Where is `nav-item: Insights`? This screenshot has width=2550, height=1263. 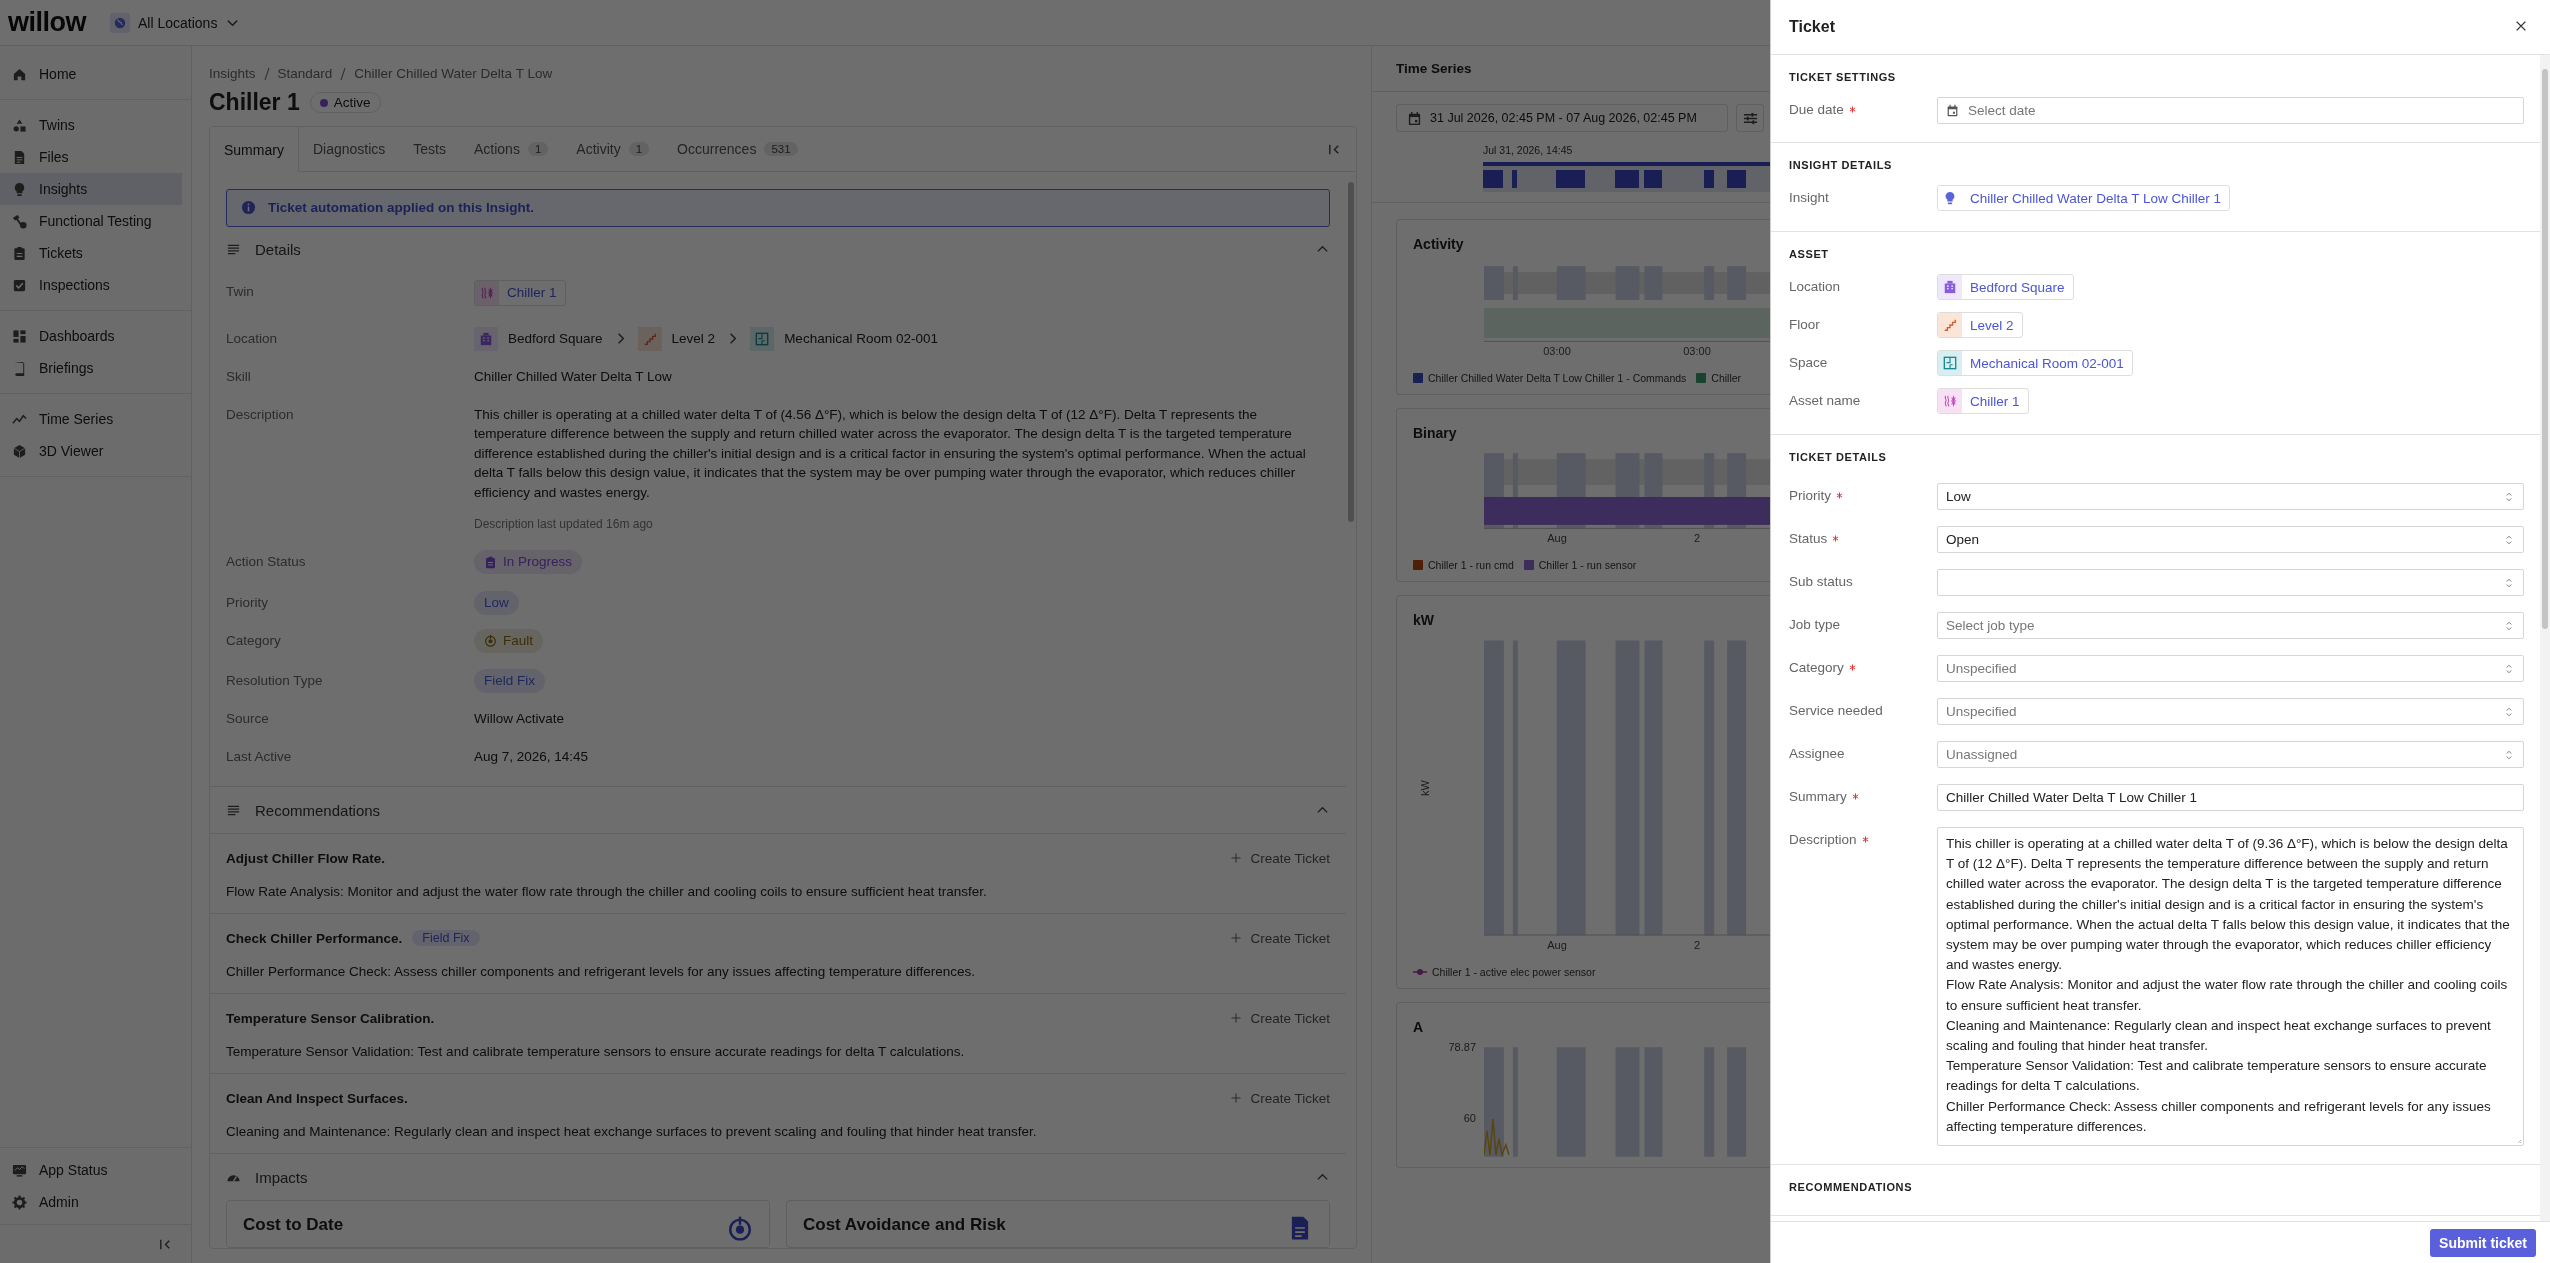
nav-item: Insights is located at coordinates (91, 189).